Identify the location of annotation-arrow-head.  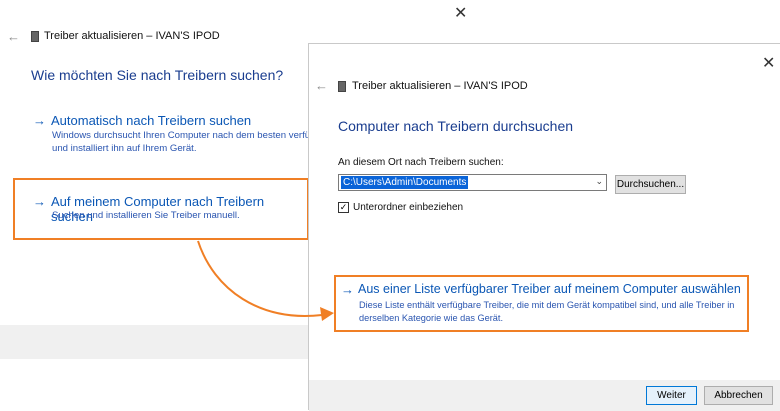
(327, 314).